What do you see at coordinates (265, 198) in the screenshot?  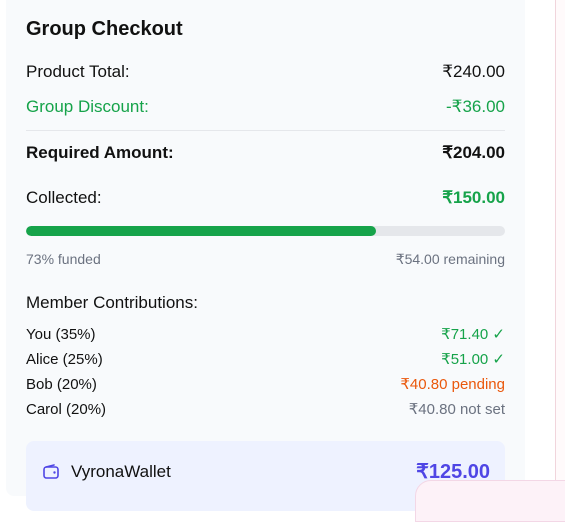 I see `collected-row: Collected: ₹150.00` at bounding box center [265, 198].